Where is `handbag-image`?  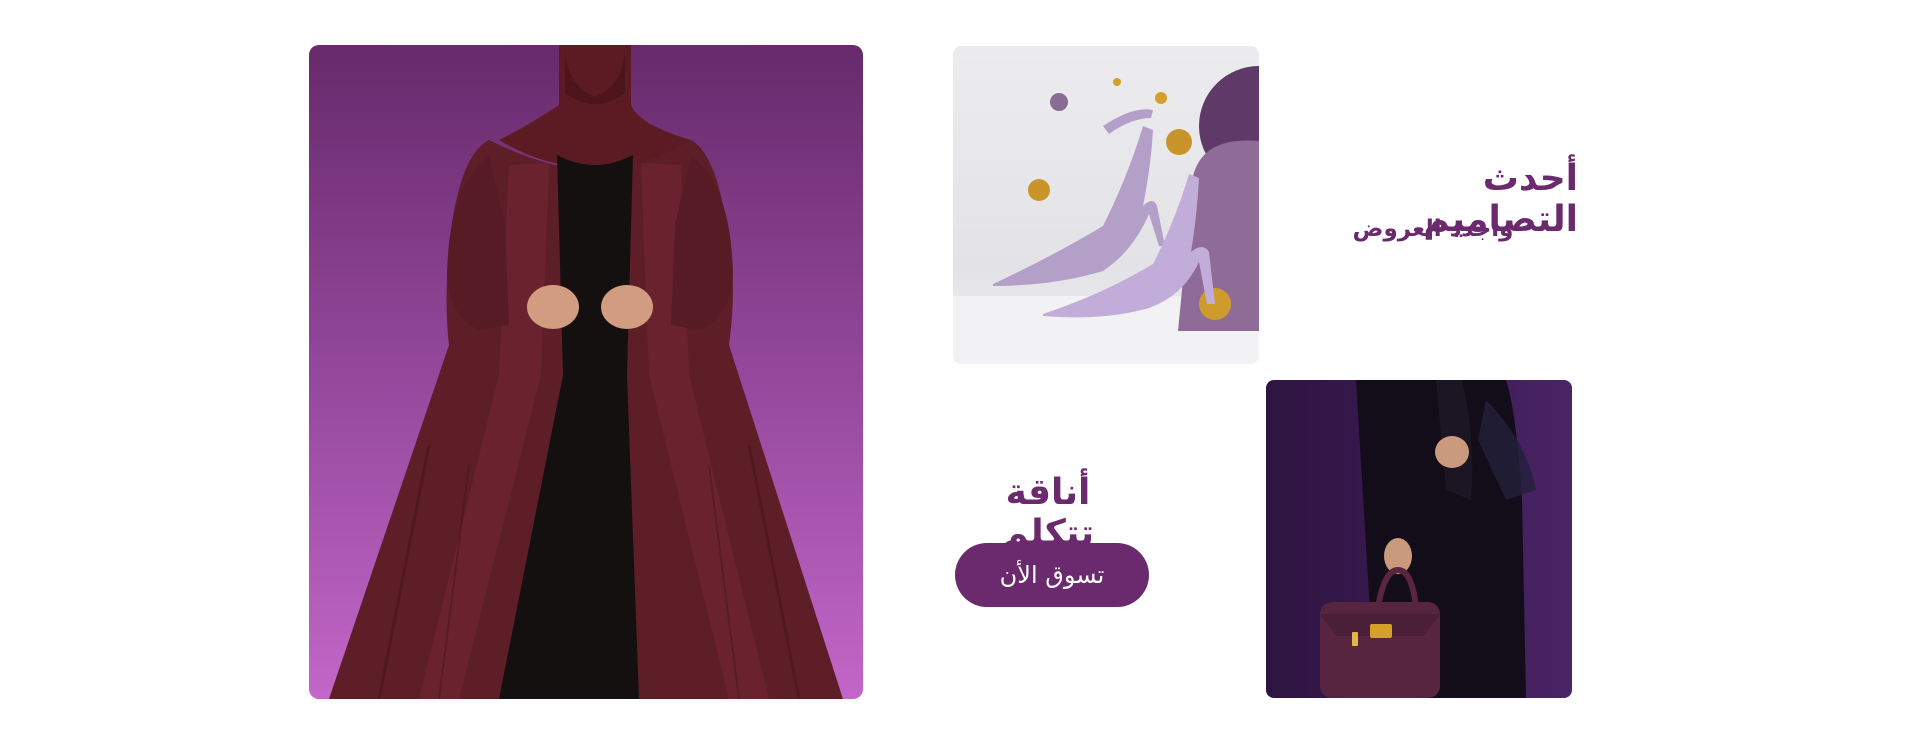
handbag-image is located at coordinates (1419, 539).